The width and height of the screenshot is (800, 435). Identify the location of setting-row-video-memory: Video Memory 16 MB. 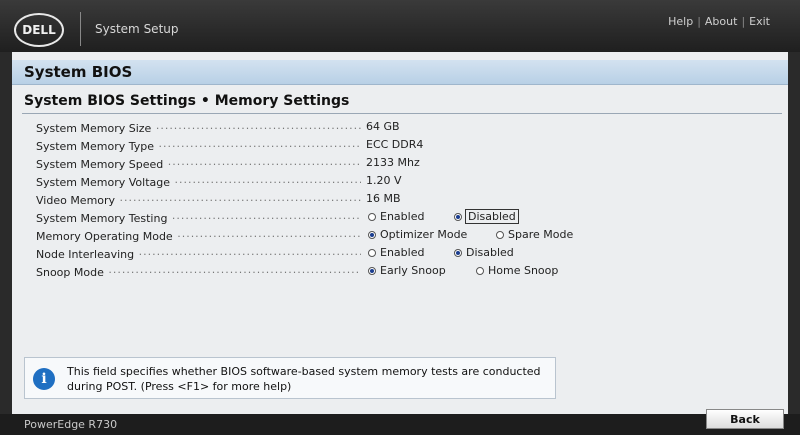
(400, 201).